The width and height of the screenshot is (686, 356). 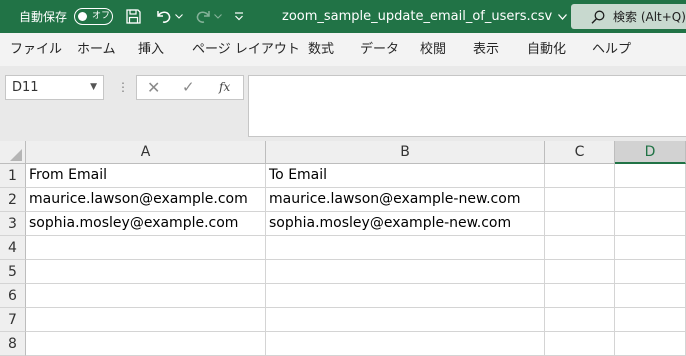 What do you see at coordinates (146, 200) in the screenshot?
I see `cell-a2: maurice.lawson@example.com` at bounding box center [146, 200].